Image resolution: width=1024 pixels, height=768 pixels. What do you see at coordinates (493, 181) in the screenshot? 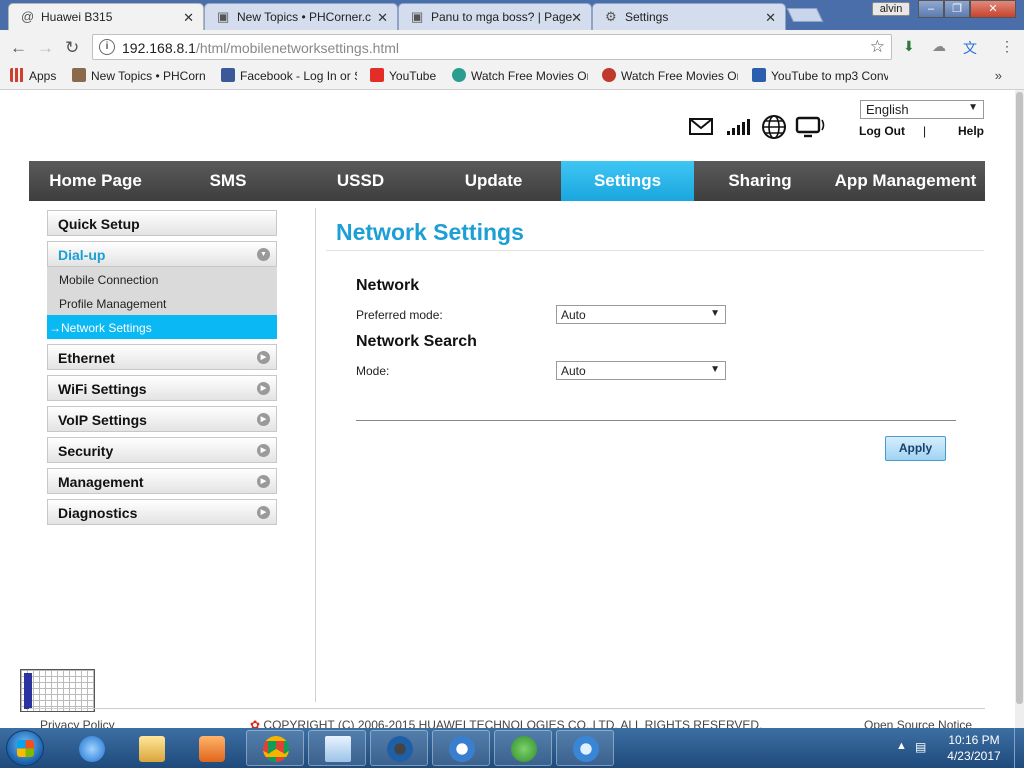
I see `nav-update: Update` at bounding box center [493, 181].